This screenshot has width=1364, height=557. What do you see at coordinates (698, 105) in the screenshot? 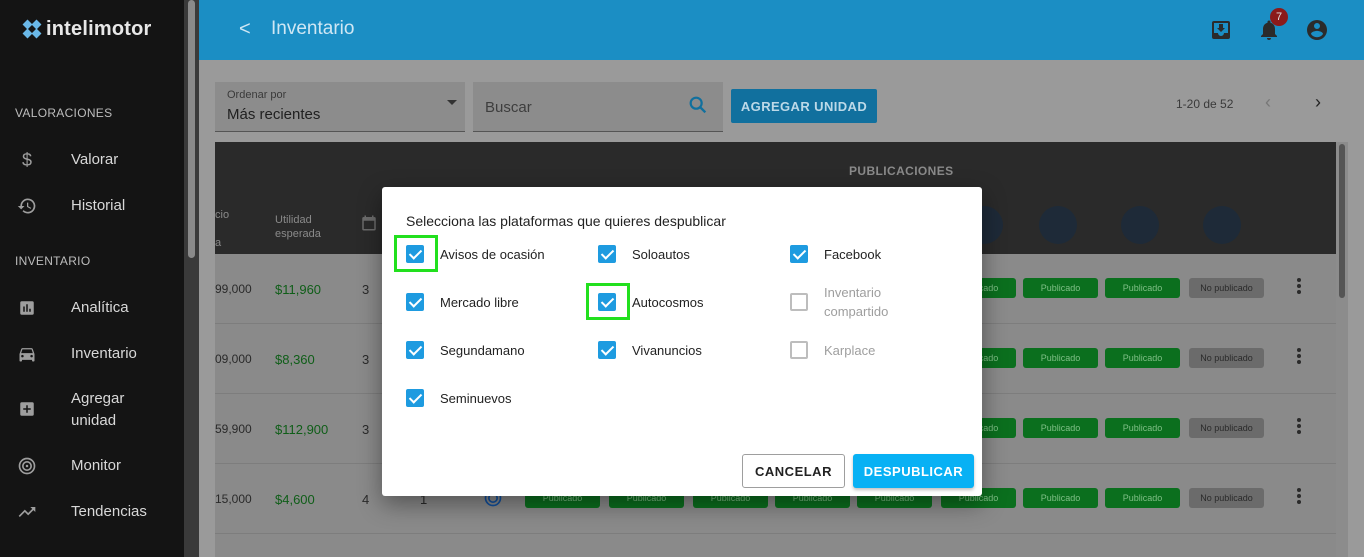
I see `search-icon` at bounding box center [698, 105].